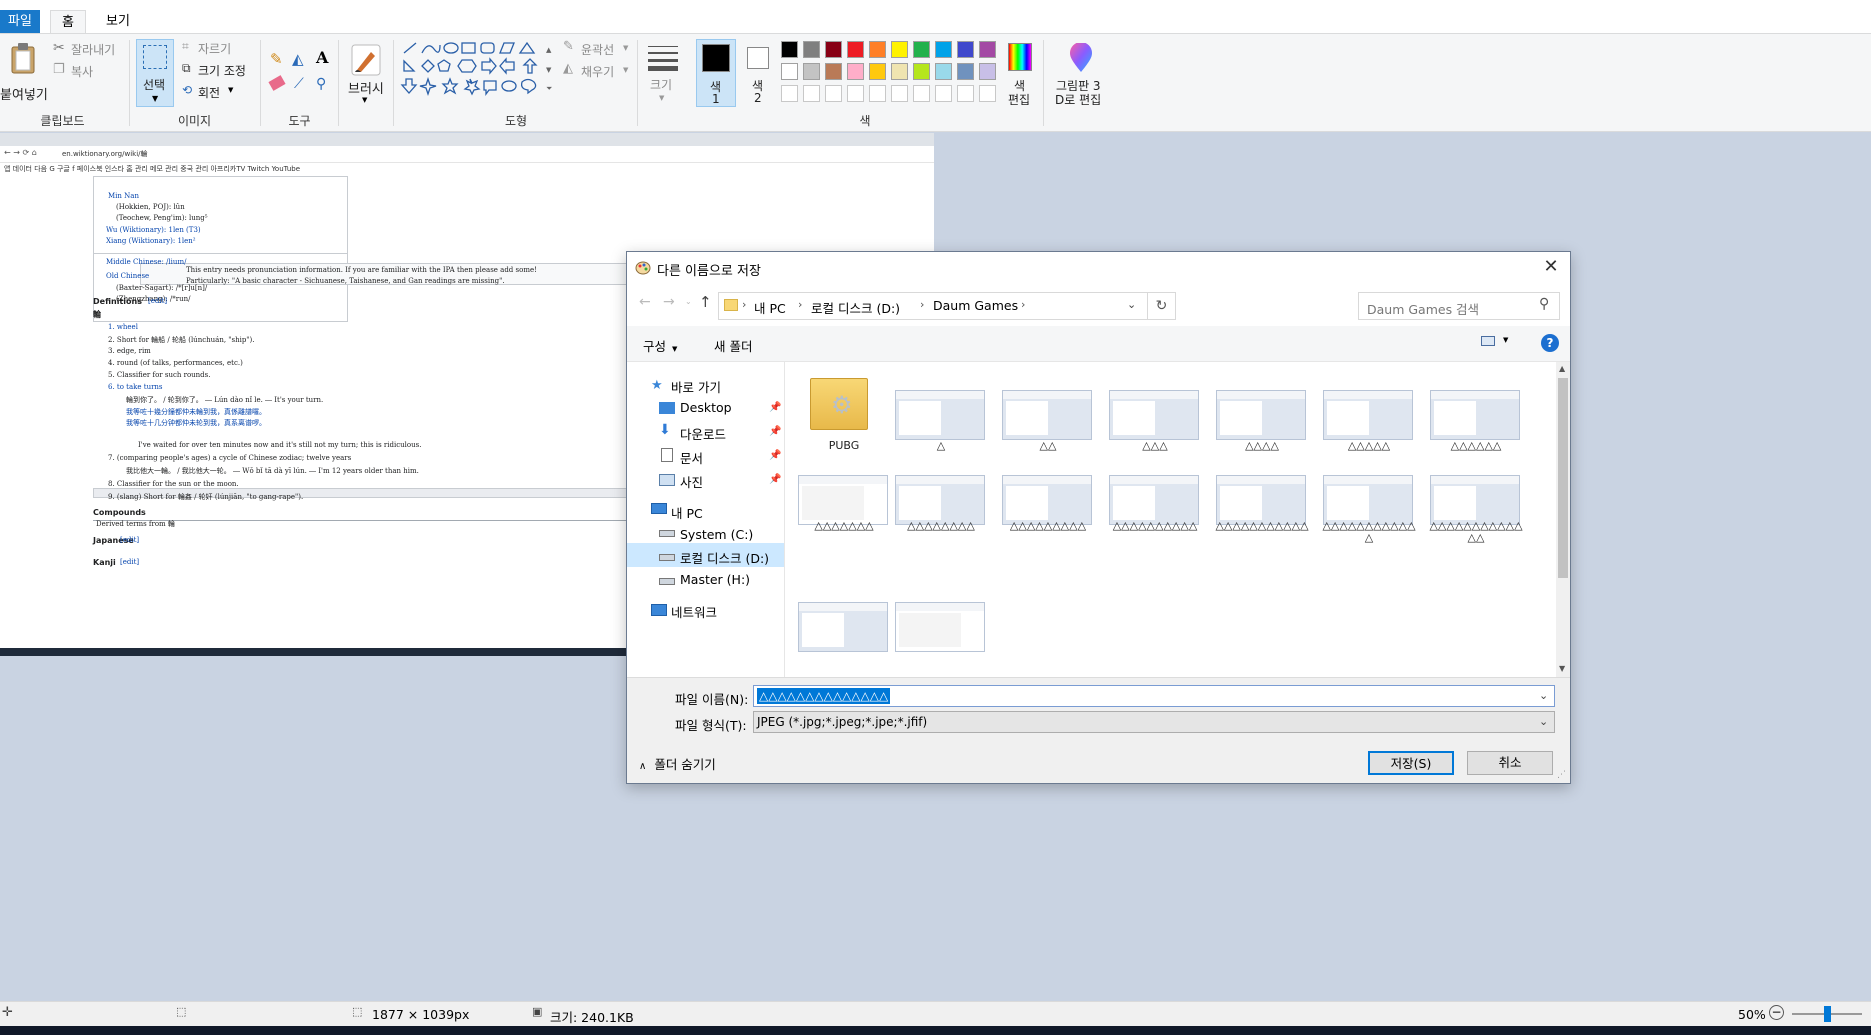 This screenshot has height=1035, width=1871. I want to click on nav-system-c: System (C:), so click(716, 534).